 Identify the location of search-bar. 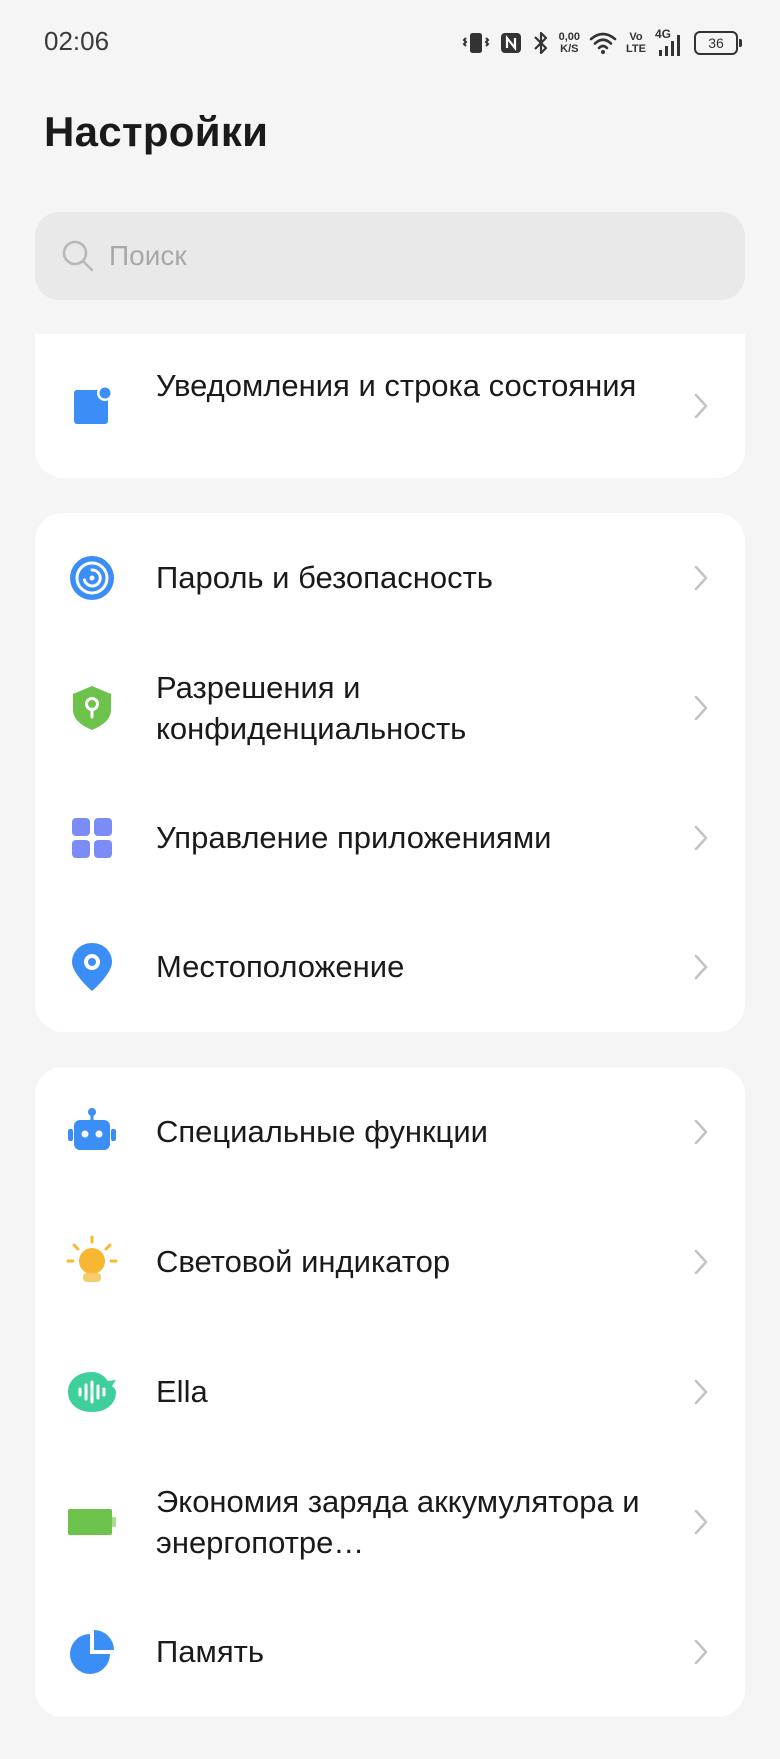
(390, 256).